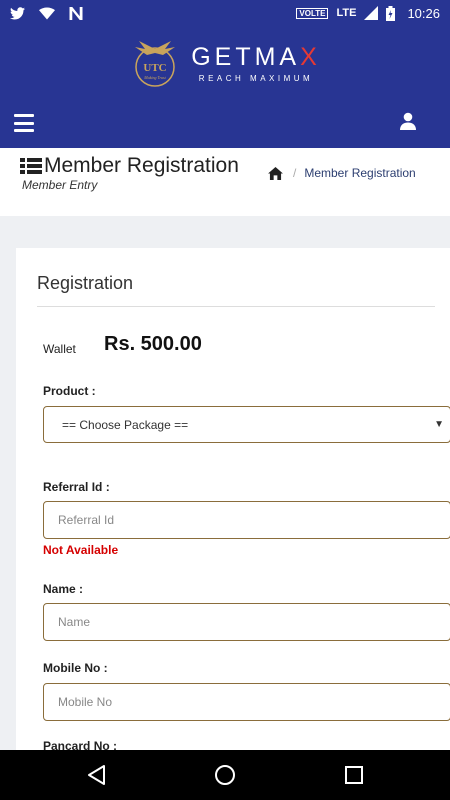  What do you see at coordinates (141, 165) in the screenshot?
I see `page-title: Member Registration` at bounding box center [141, 165].